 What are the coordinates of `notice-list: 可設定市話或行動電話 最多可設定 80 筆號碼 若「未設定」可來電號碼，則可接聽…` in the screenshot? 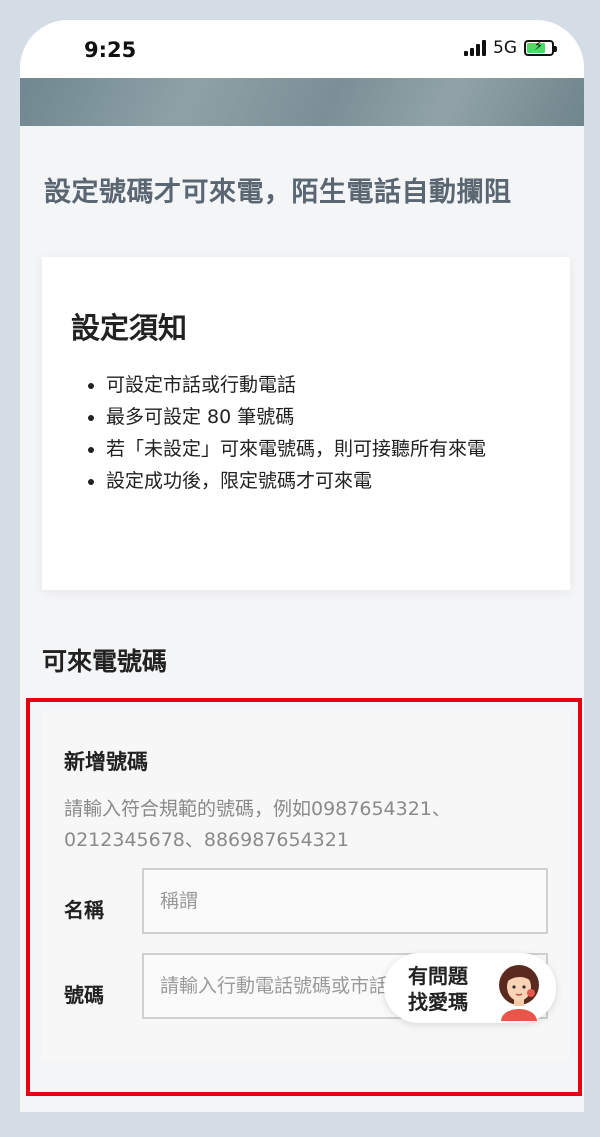 It's located at (321, 433).